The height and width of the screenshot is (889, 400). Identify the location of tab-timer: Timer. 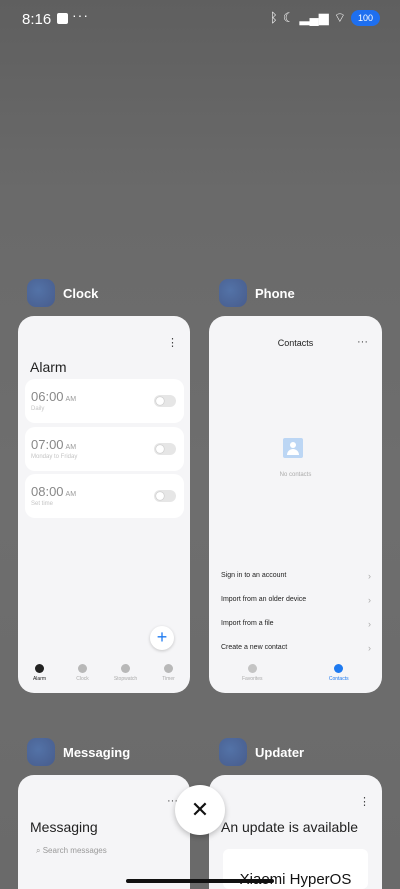
(168, 676).